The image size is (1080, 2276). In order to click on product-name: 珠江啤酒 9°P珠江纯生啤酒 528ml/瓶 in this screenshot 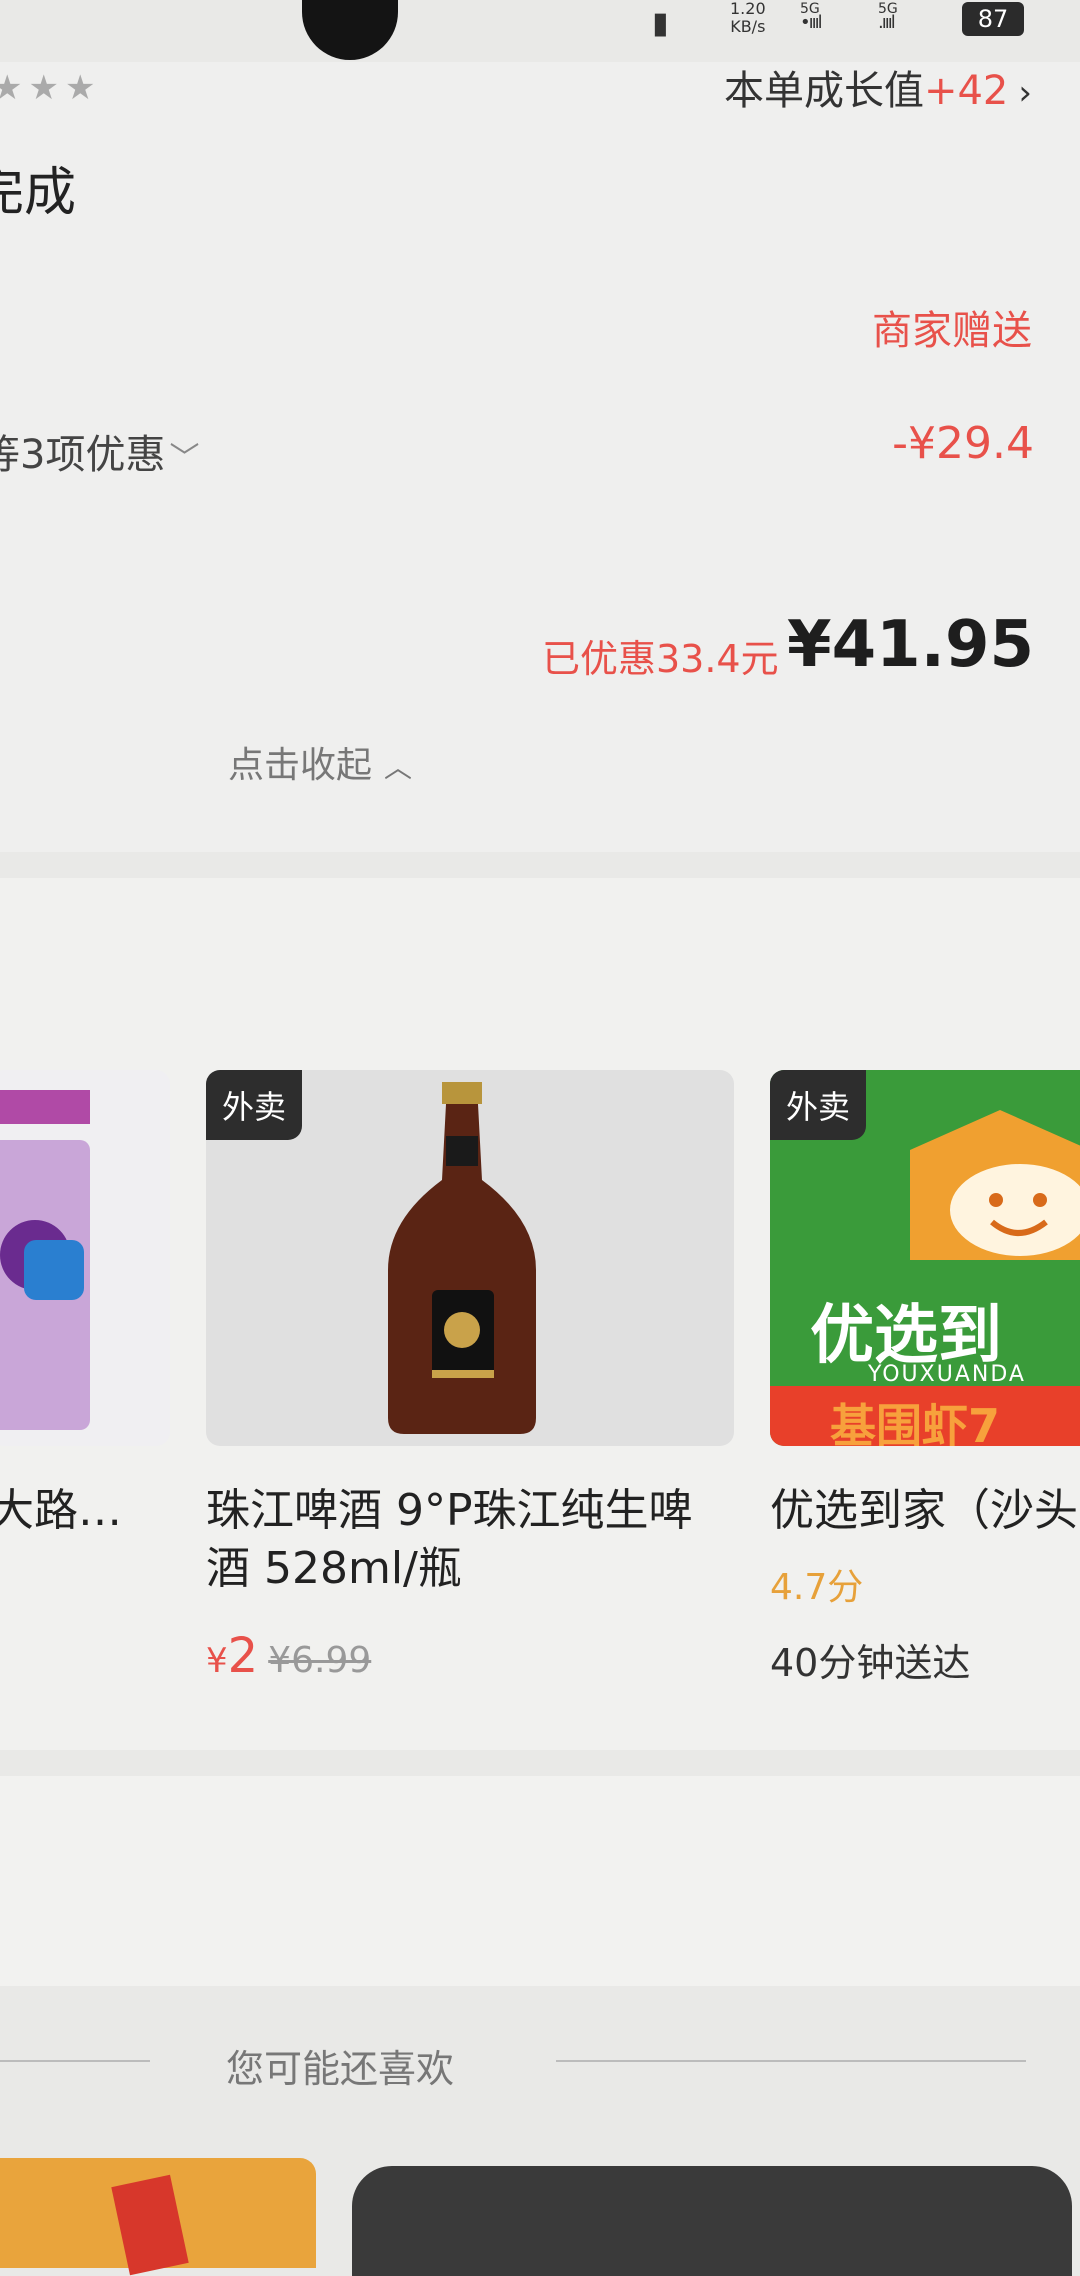, I will do `click(449, 1539)`.